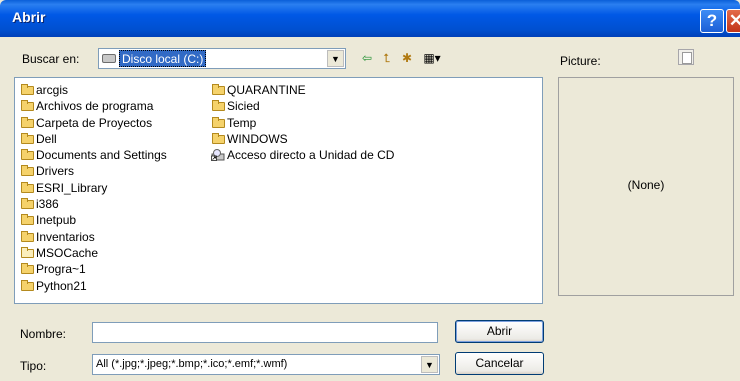  I want to click on preview-none-text: (None), so click(646, 185).